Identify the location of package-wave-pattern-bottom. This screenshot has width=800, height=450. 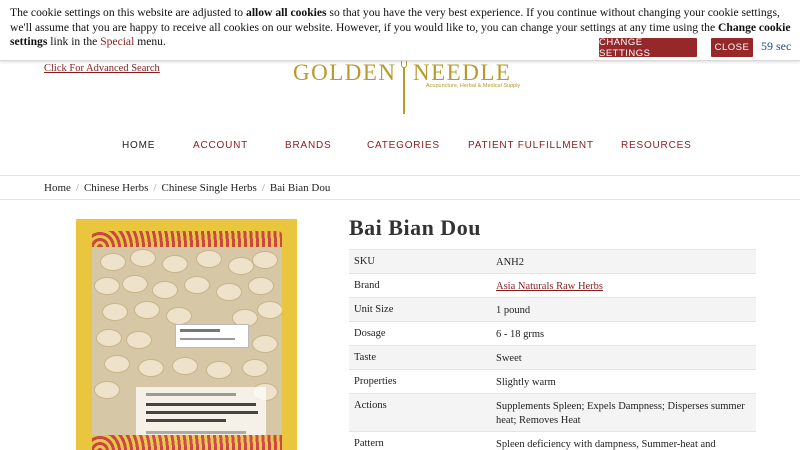
(187, 442).